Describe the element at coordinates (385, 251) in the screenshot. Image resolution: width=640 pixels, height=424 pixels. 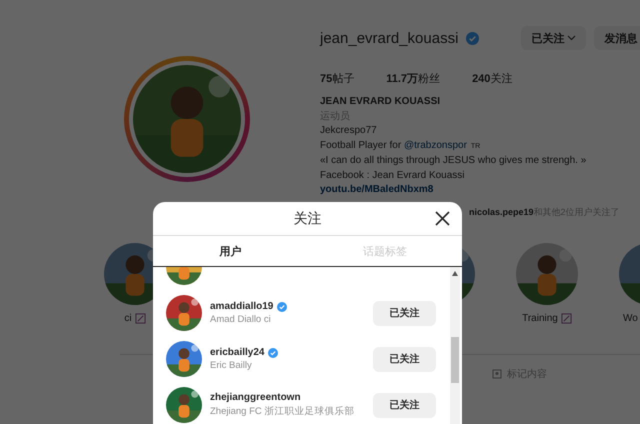
I see `dialog-tab: 话题标签` at that location.